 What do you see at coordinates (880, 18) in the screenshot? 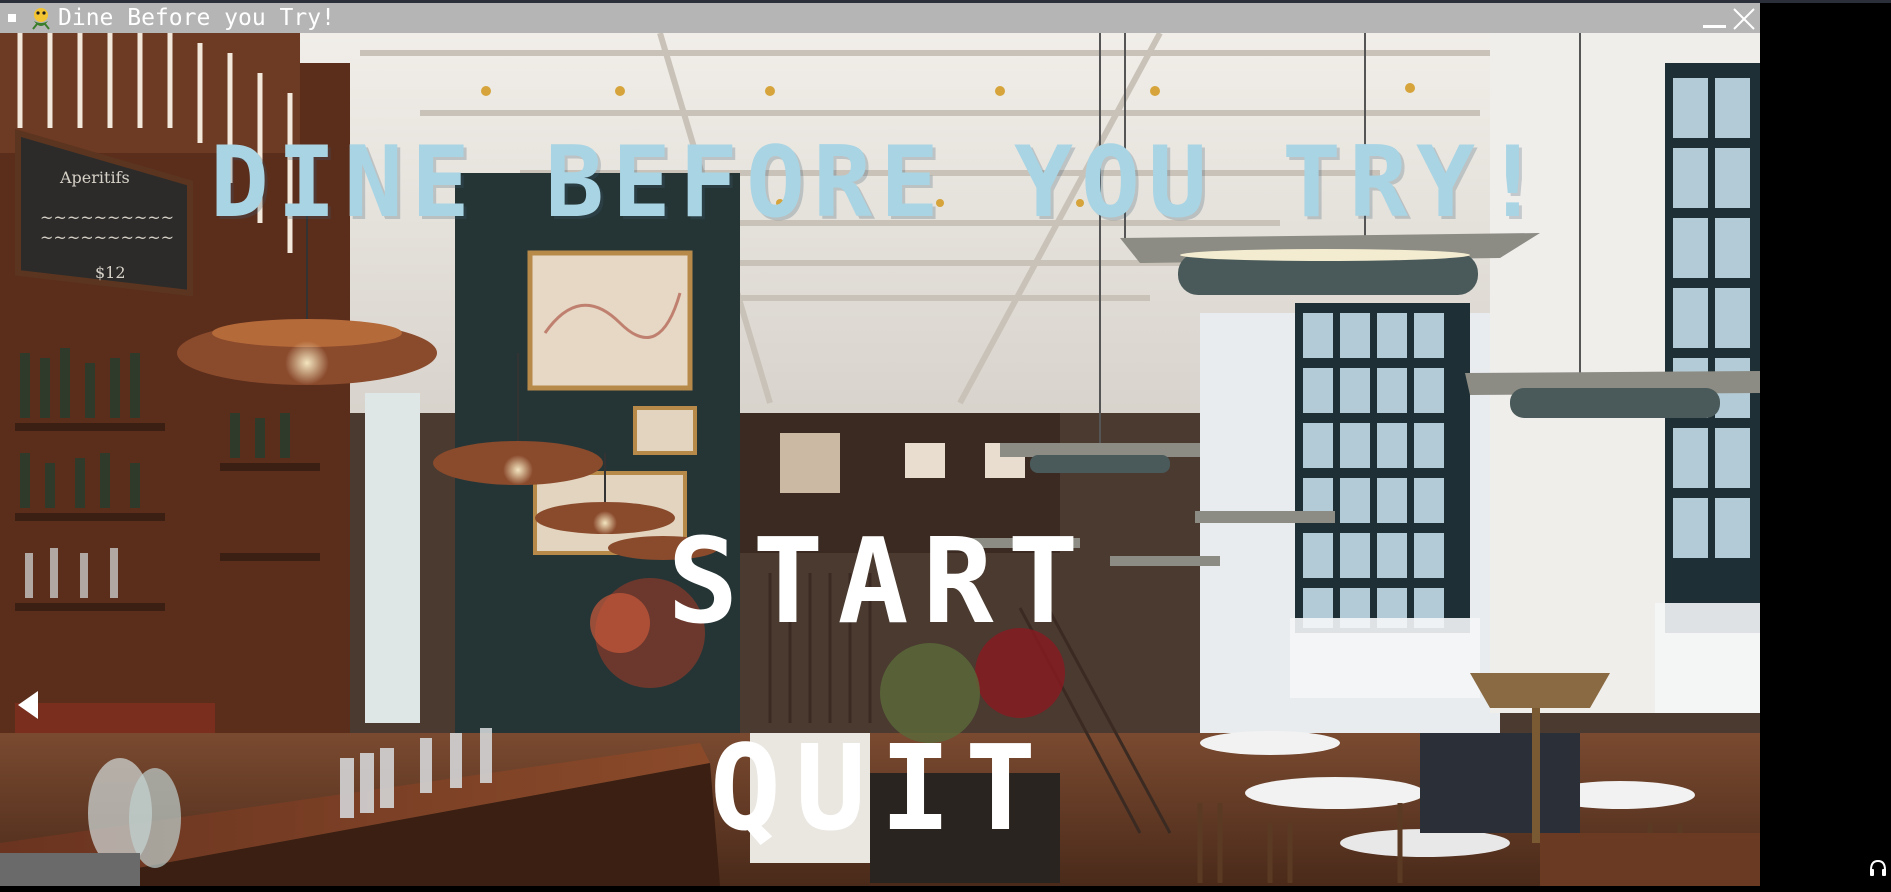
I see `window-titlebar: Dine Before you Try!` at bounding box center [880, 18].